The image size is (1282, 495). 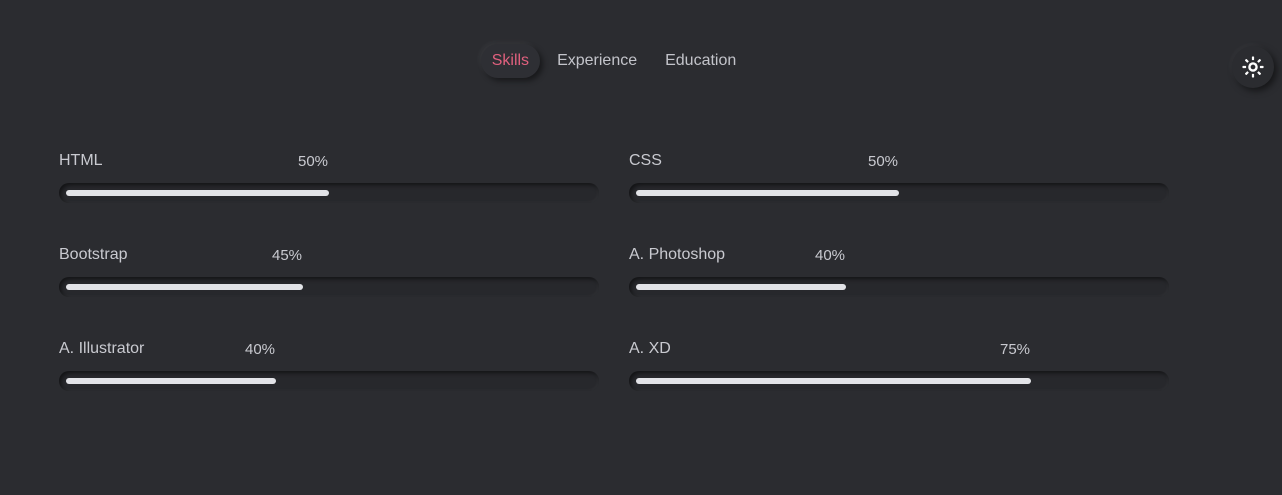 What do you see at coordinates (899, 176) in the screenshot?
I see `skill-css: CSS 50%` at bounding box center [899, 176].